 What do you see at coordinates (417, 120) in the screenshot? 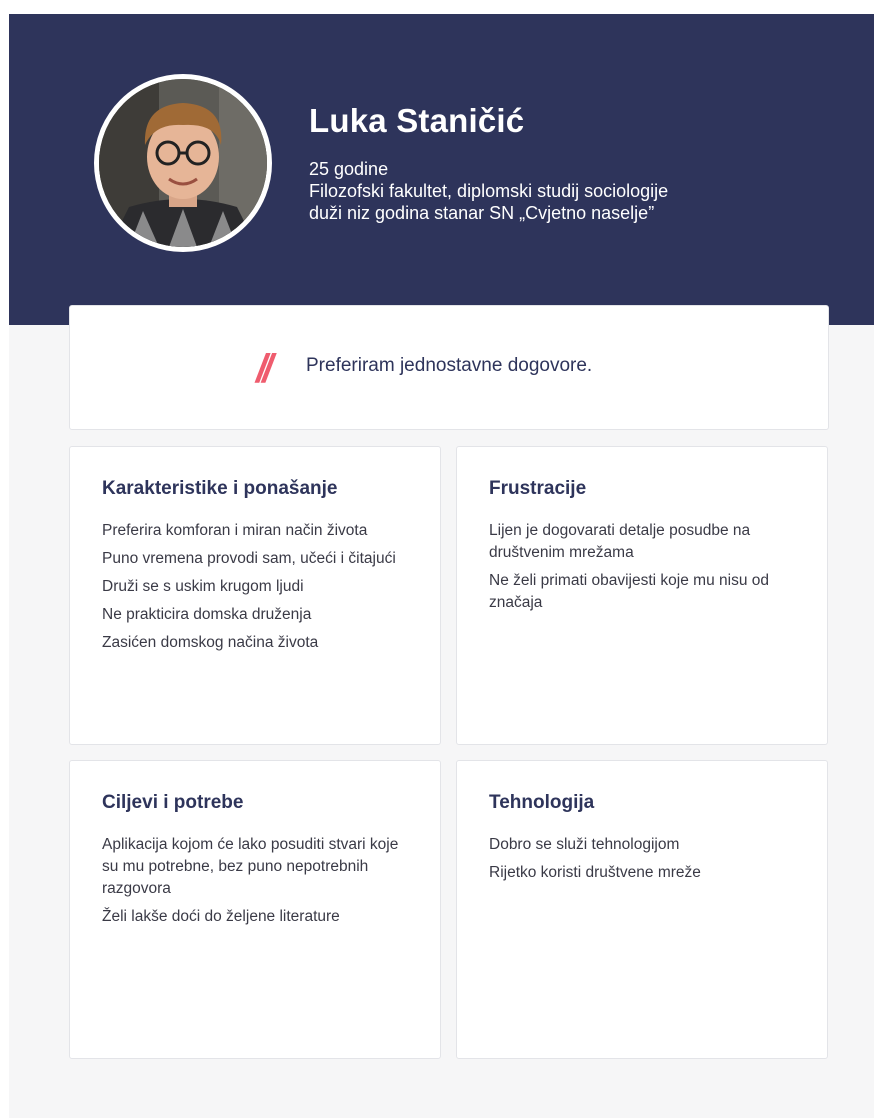
I see `persona-name: Luka Staničić` at bounding box center [417, 120].